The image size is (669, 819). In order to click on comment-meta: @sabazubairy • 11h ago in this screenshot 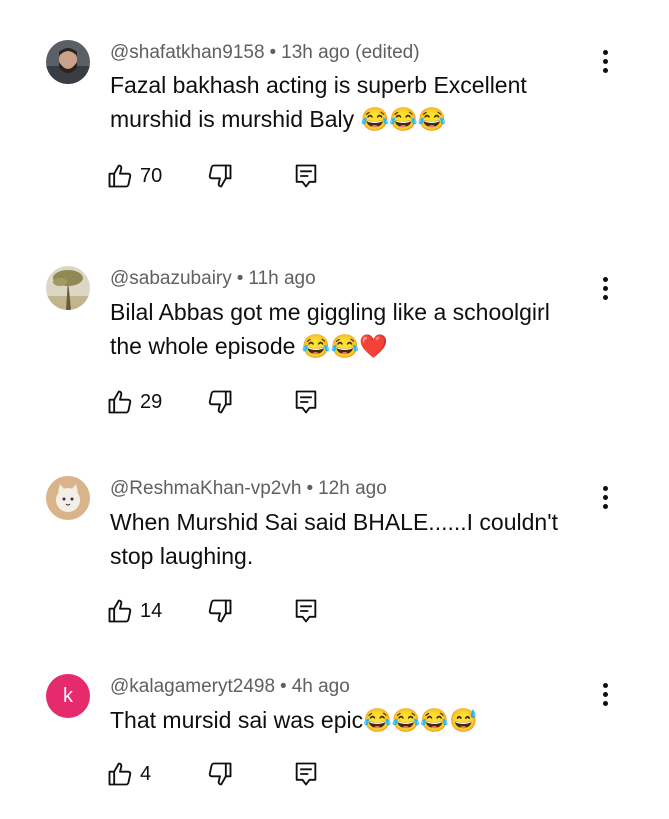, I will do `click(213, 279)`.